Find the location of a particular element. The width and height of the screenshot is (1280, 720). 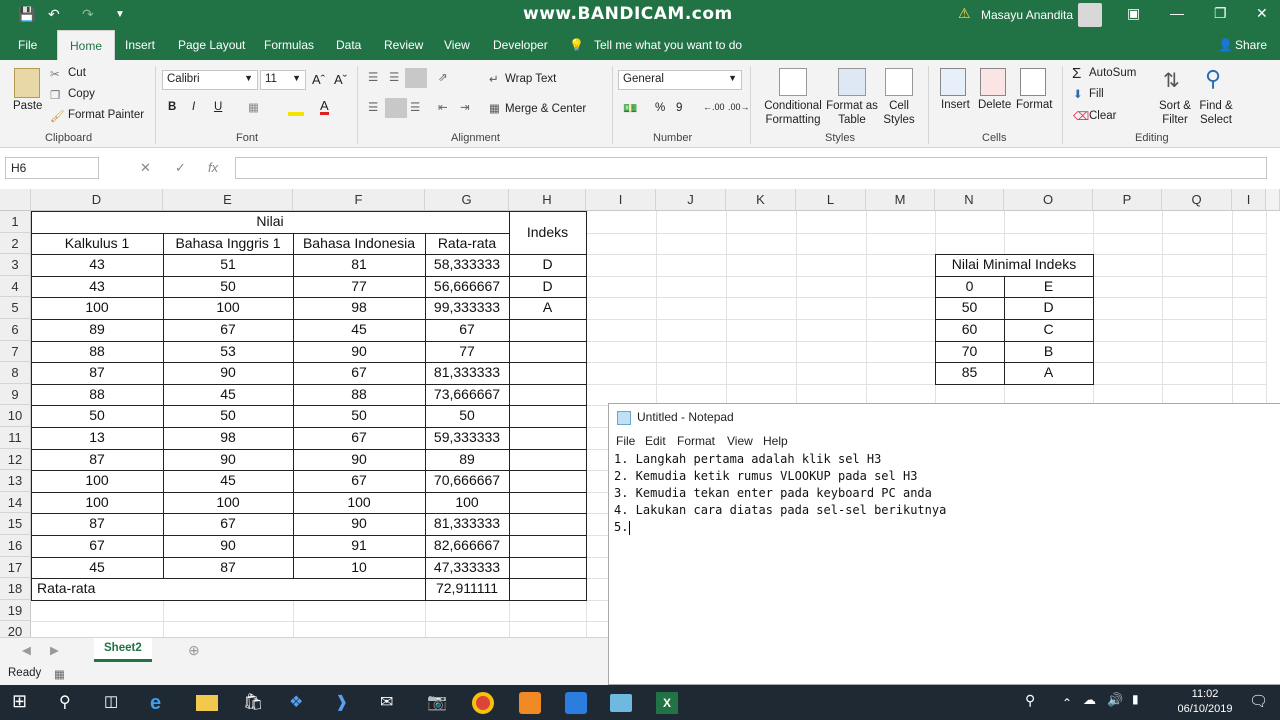

column-header-l: L is located at coordinates (831, 200).